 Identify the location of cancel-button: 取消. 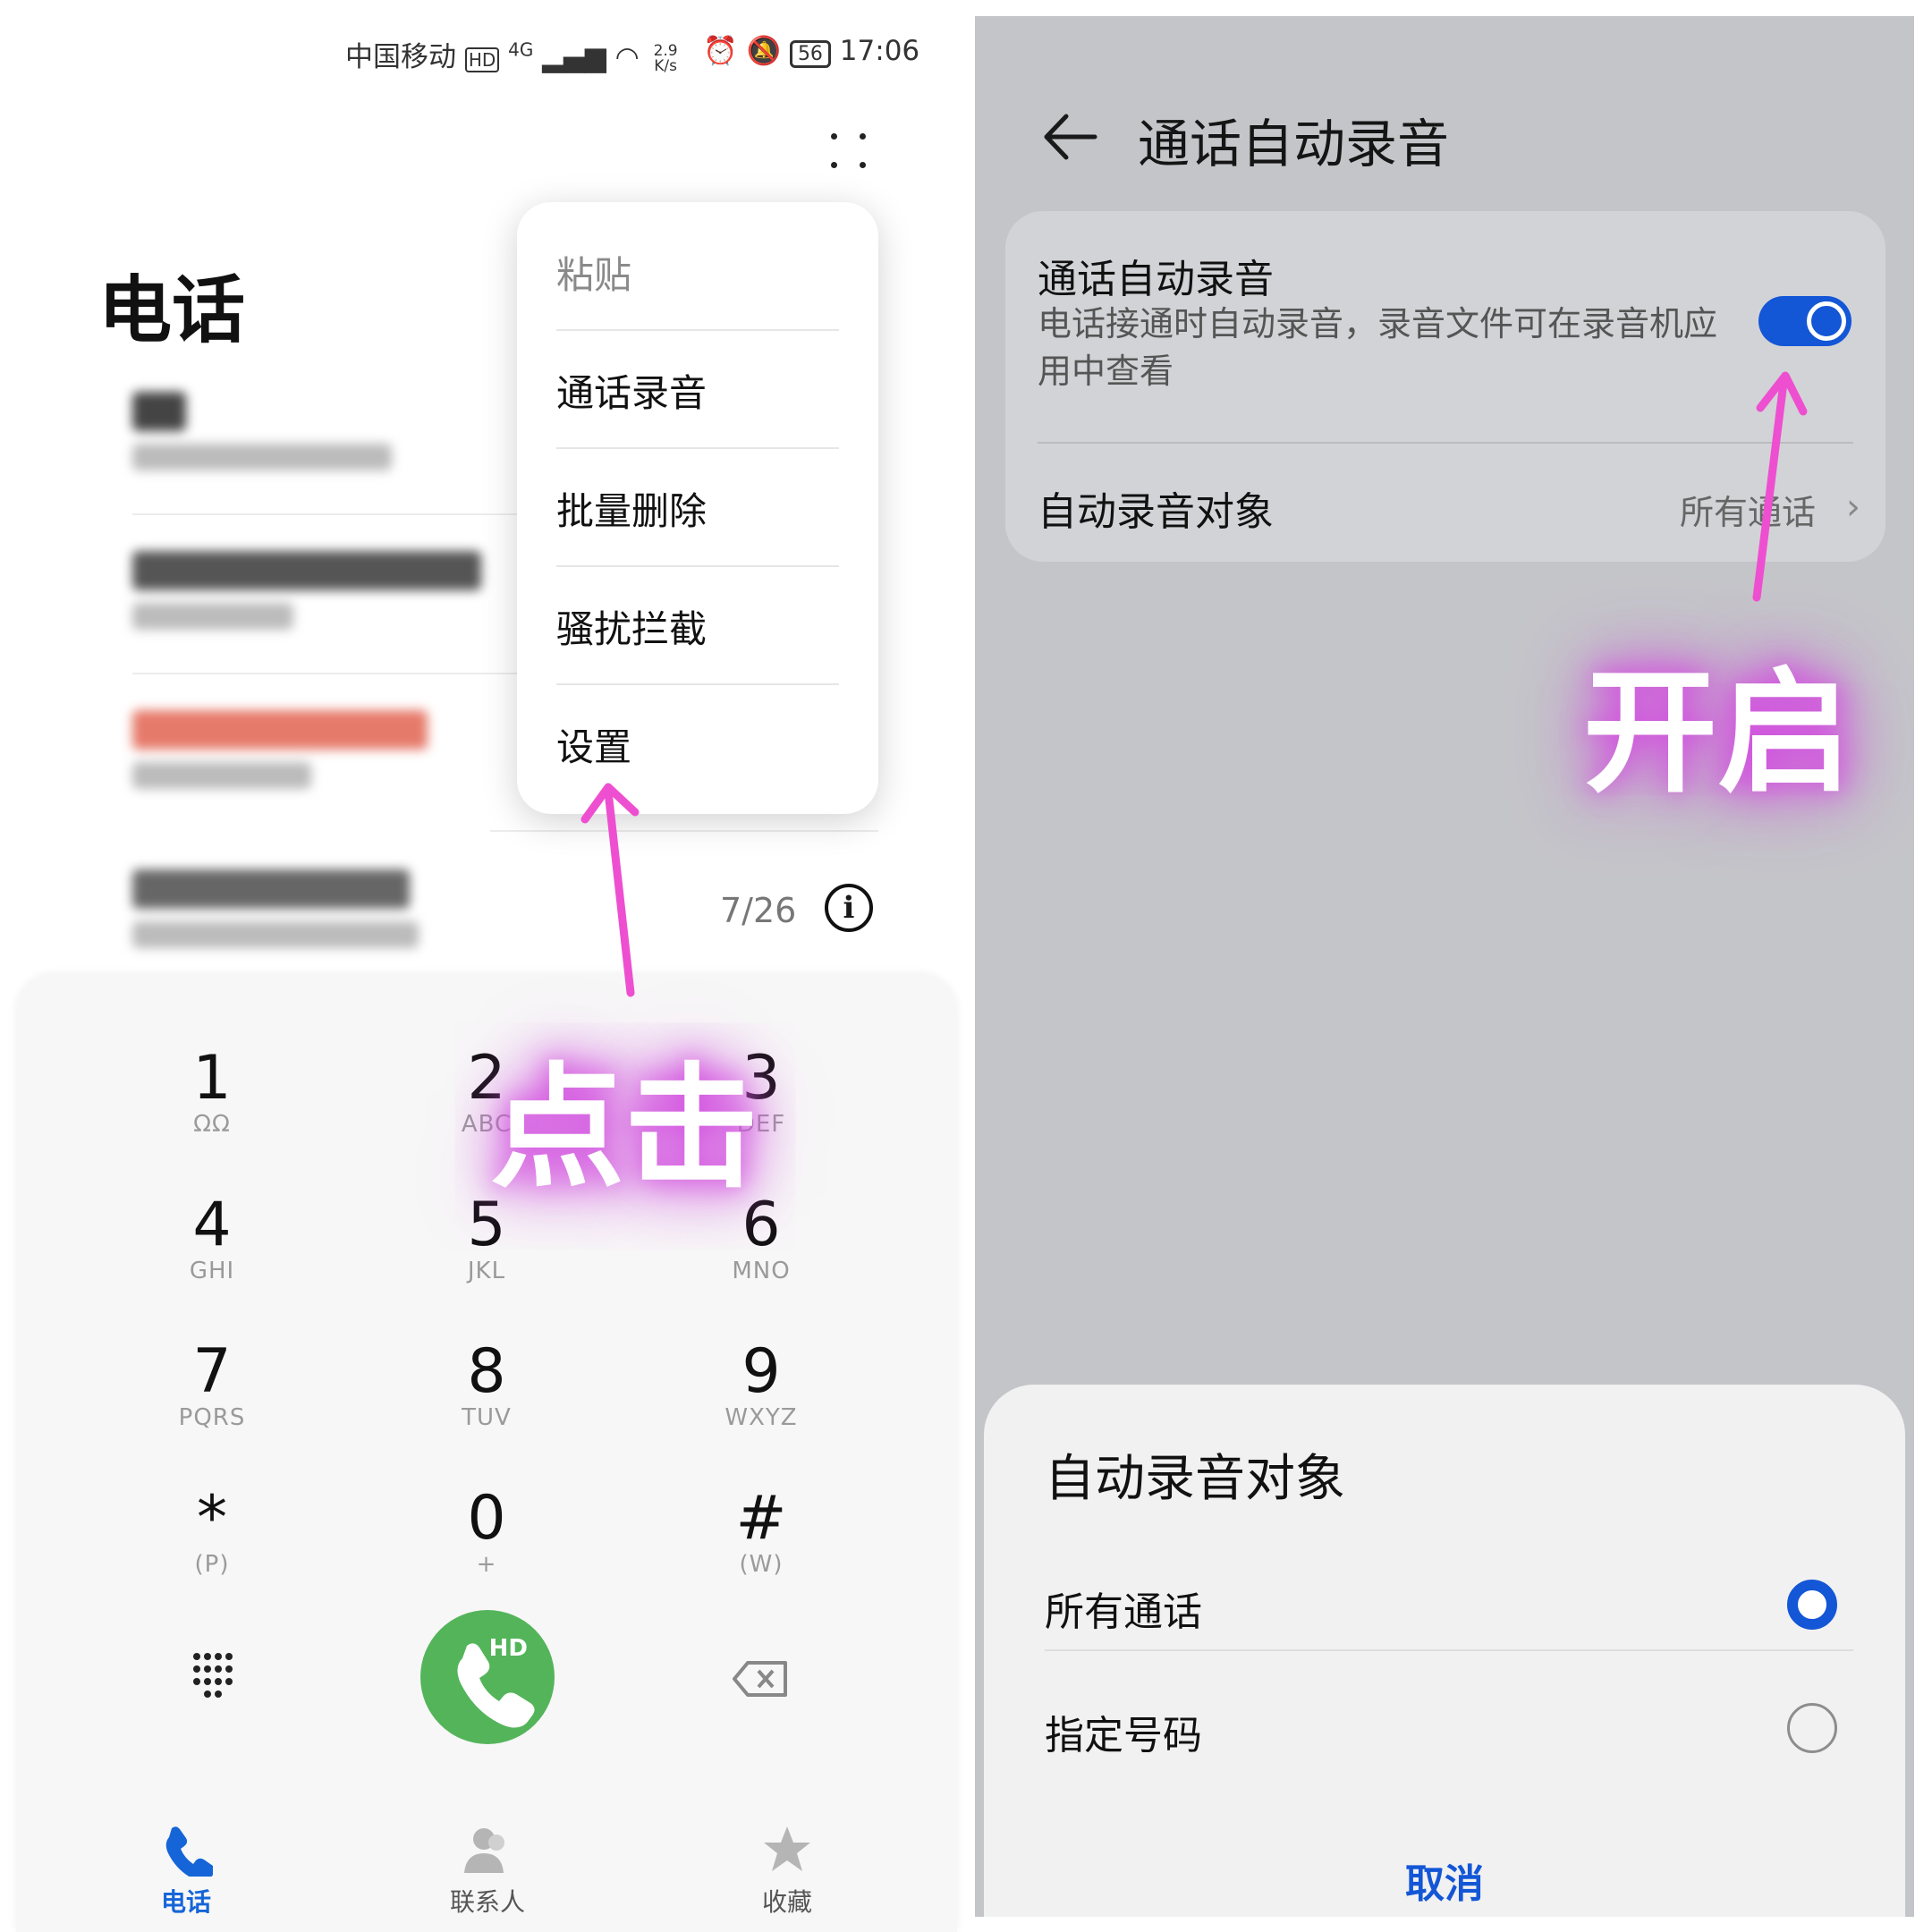
(1444, 1880).